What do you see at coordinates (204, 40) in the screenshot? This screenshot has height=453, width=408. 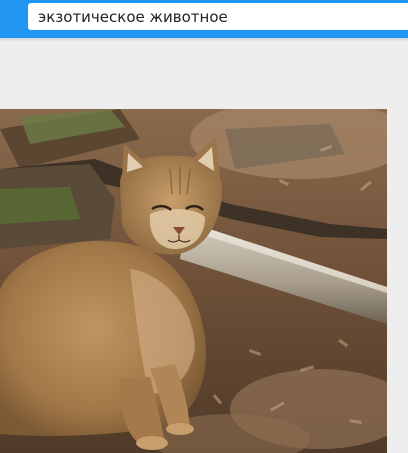 I see `app-bar-shadow` at bounding box center [204, 40].